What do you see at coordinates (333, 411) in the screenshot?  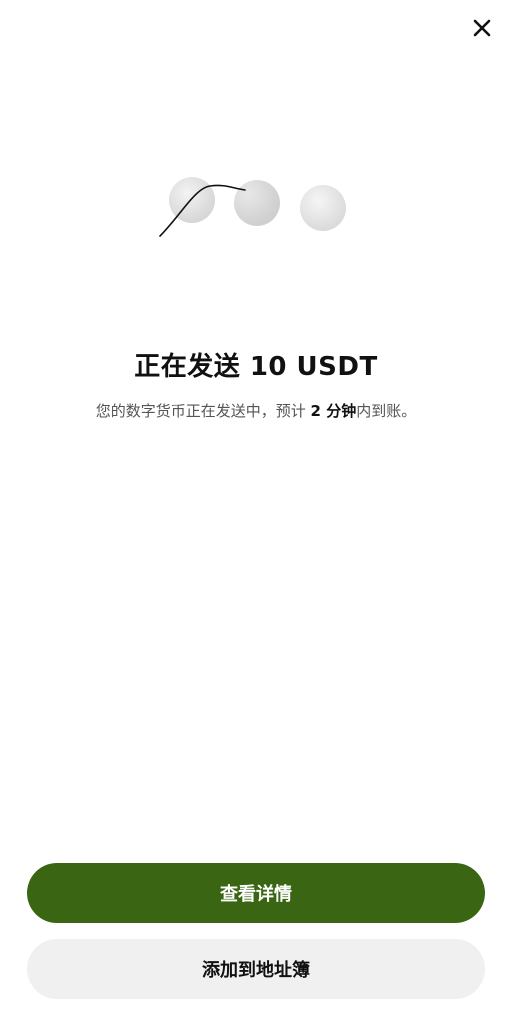 I see `eta-emphasis: 2 分钟` at bounding box center [333, 411].